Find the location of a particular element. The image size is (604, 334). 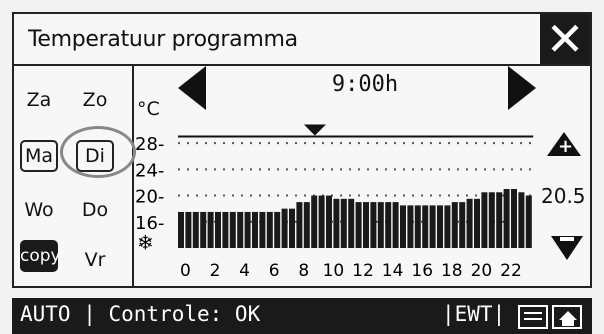

bar-7.5 is located at coordinates (292, 228).